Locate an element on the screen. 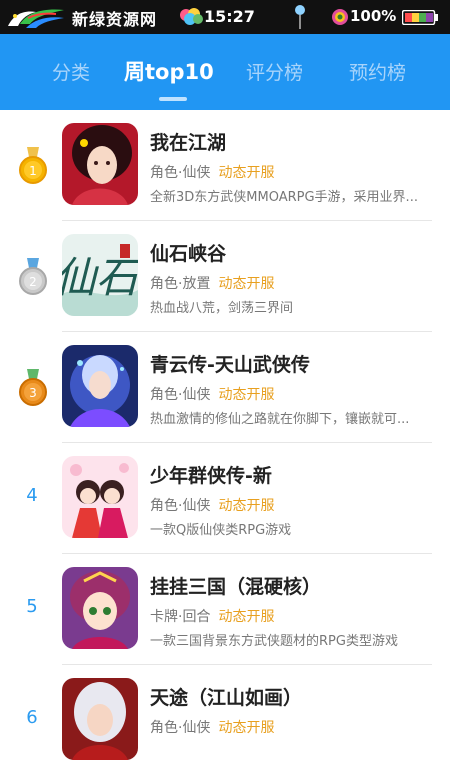  tab-reservation-ranking: 预约榜 is located at coordinates (377, 71).